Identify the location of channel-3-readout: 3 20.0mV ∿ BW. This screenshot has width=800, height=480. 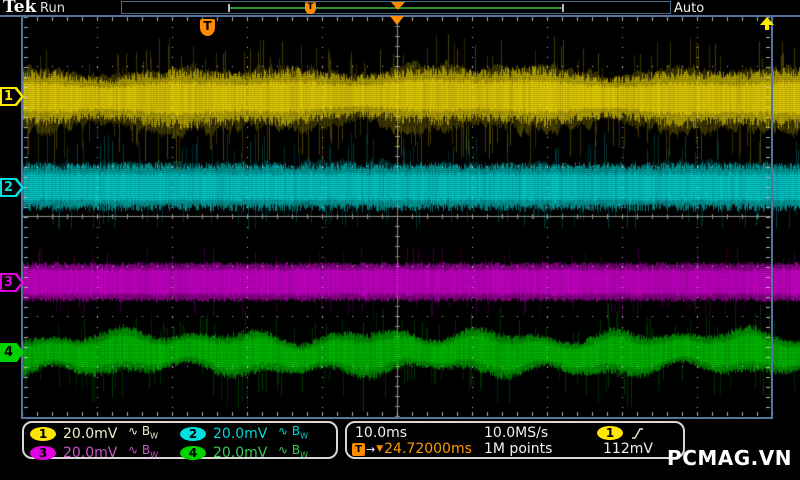
(105, 452).